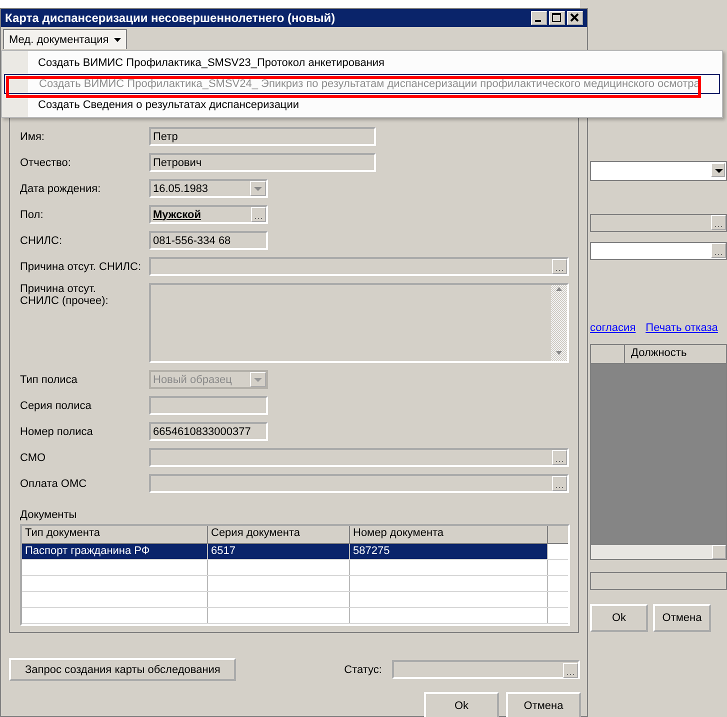 This screenshot has height=717, width=727. What do you see at coordinates (65, 295) in the screenshot?
I see `field-label: Причина отсут. СНИЛС (прочее):` at bounding box center [65, 295].